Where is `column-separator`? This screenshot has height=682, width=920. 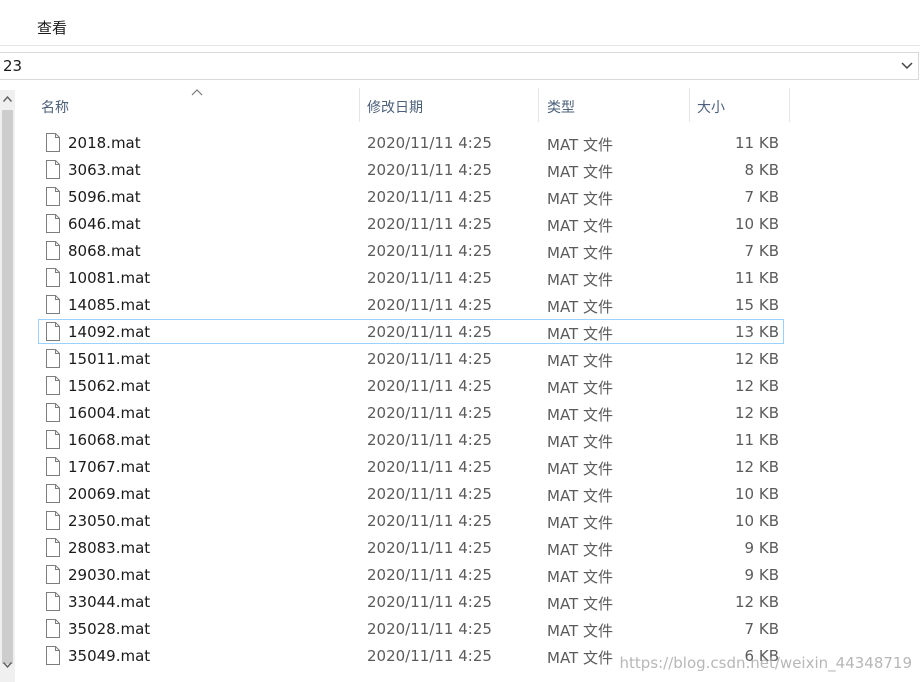 column-separator is located at coordinates (789, 105).